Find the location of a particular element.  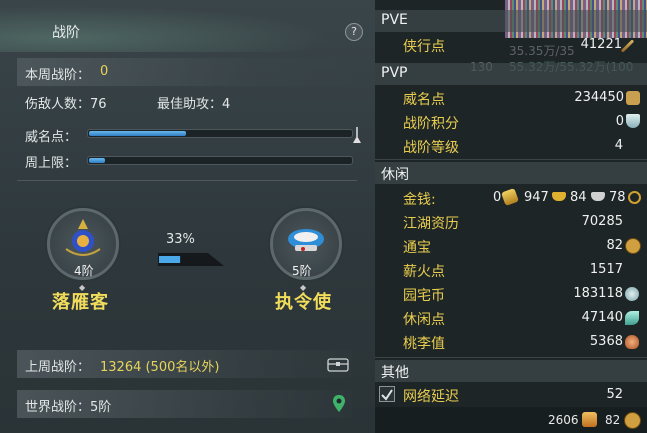

money-d: 78 is located at coordinates (617, 197).